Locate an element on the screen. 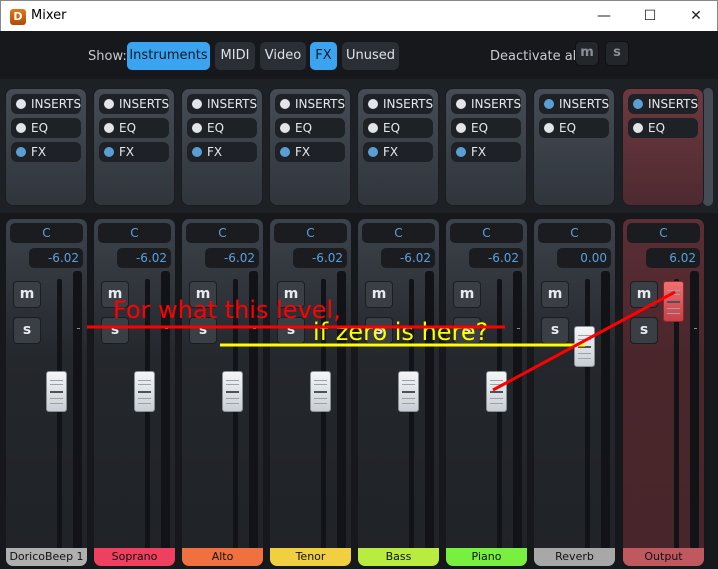 This screenshot has height=569, width=718. title-bar: D Mixer — ☐ ✕ is located at coordinates (359, 15).